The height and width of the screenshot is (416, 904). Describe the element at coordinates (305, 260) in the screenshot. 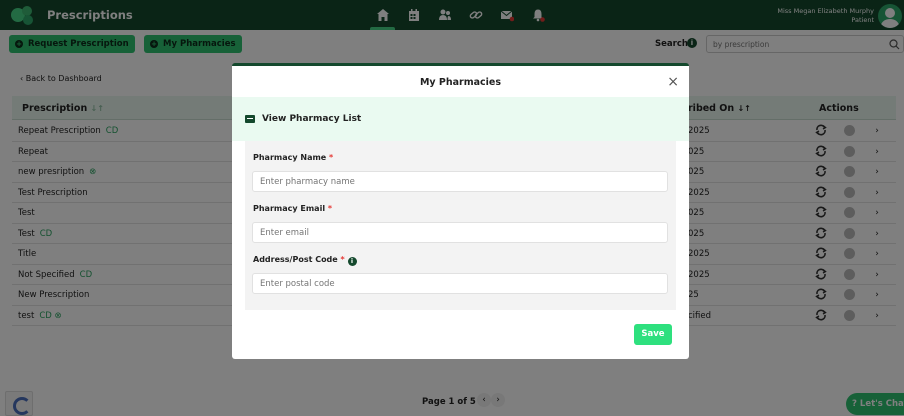

I see `address-postcode-label: Address/Post Code * i` at that location.